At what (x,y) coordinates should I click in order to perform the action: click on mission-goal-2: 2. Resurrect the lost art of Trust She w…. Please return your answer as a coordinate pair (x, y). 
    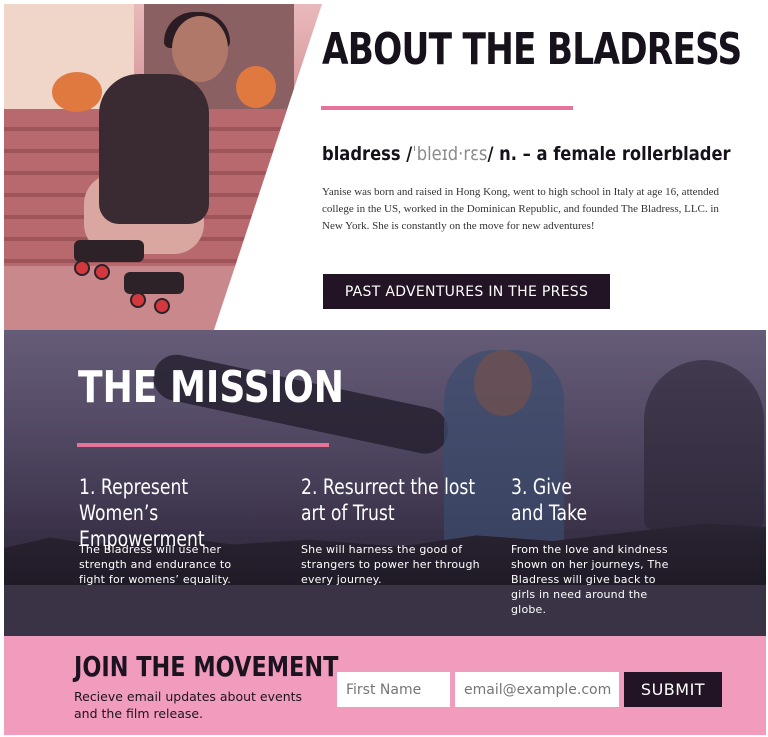
    Looking at the image, I should click on (416, 530).